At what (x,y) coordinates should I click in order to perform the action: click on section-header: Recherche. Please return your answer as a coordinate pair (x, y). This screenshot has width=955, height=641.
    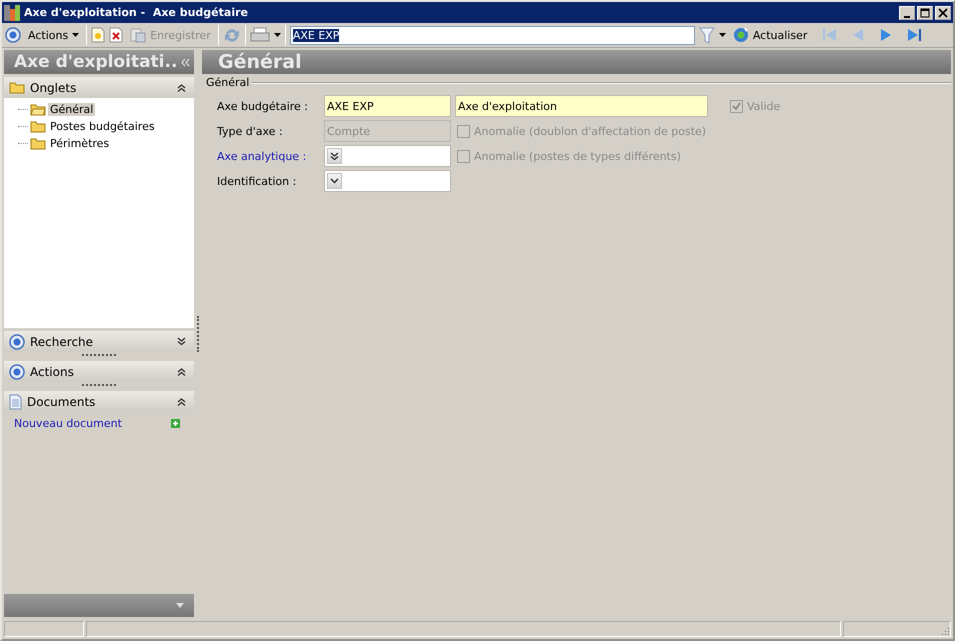
    Looking at the image, I should click on (99, 341).